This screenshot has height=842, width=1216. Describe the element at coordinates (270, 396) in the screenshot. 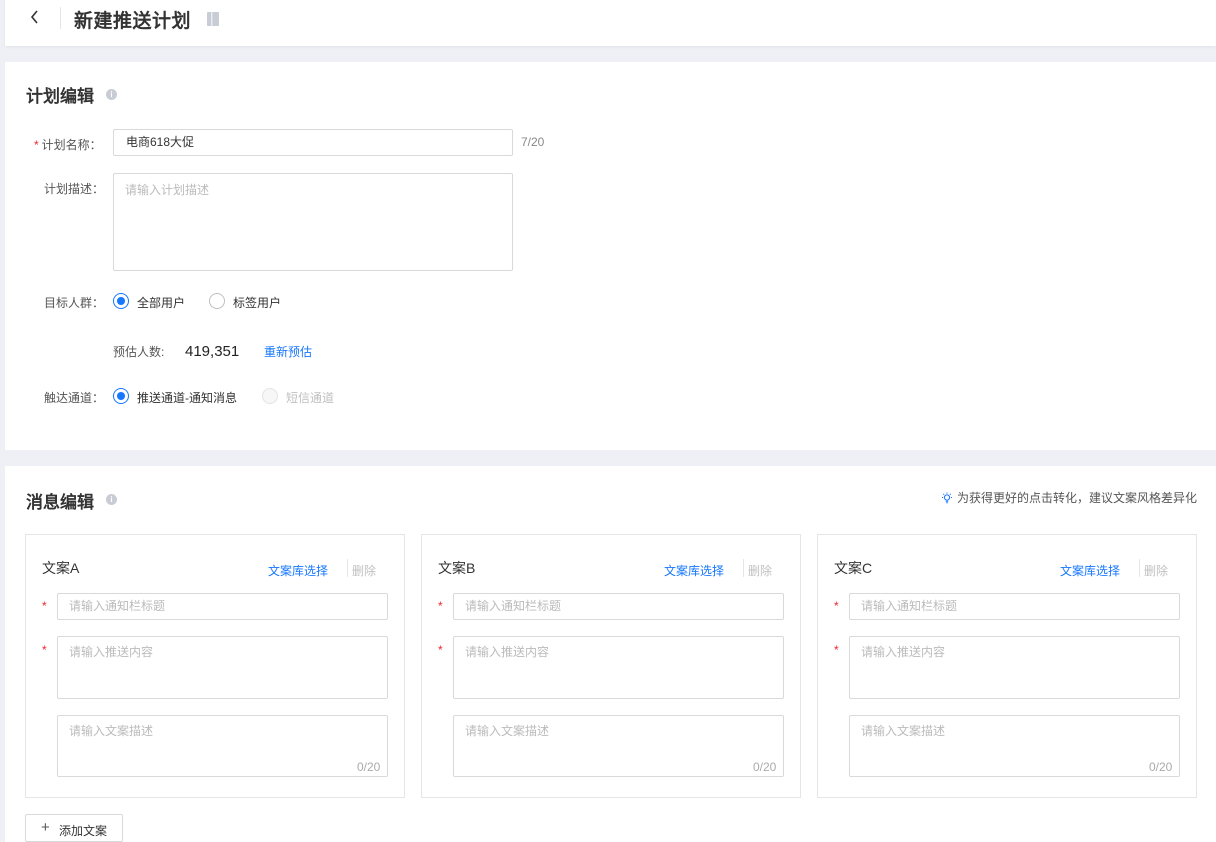

I see `radio-sms-channel` at that location.